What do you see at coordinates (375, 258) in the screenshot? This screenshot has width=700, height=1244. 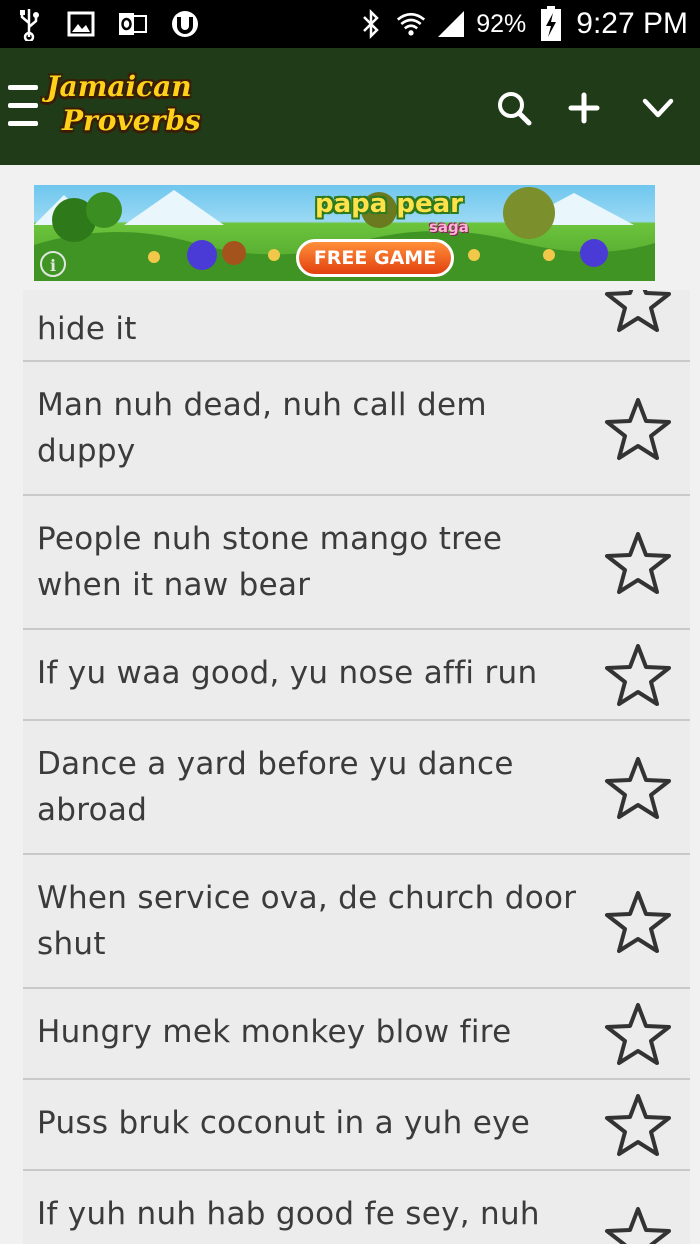 I see `ad-free-game-button: FREE GAME` at bounding box center [375, 258].